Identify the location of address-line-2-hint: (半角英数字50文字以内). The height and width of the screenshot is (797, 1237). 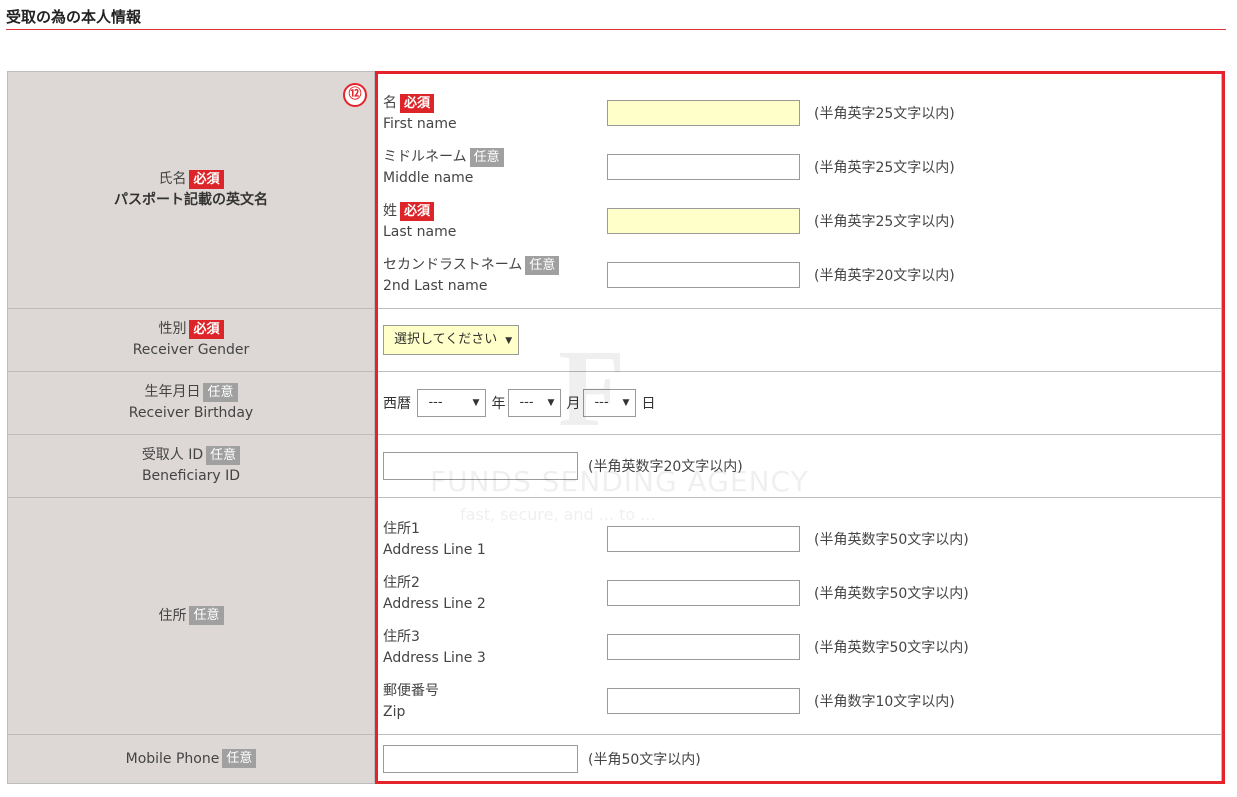
(891, 594).